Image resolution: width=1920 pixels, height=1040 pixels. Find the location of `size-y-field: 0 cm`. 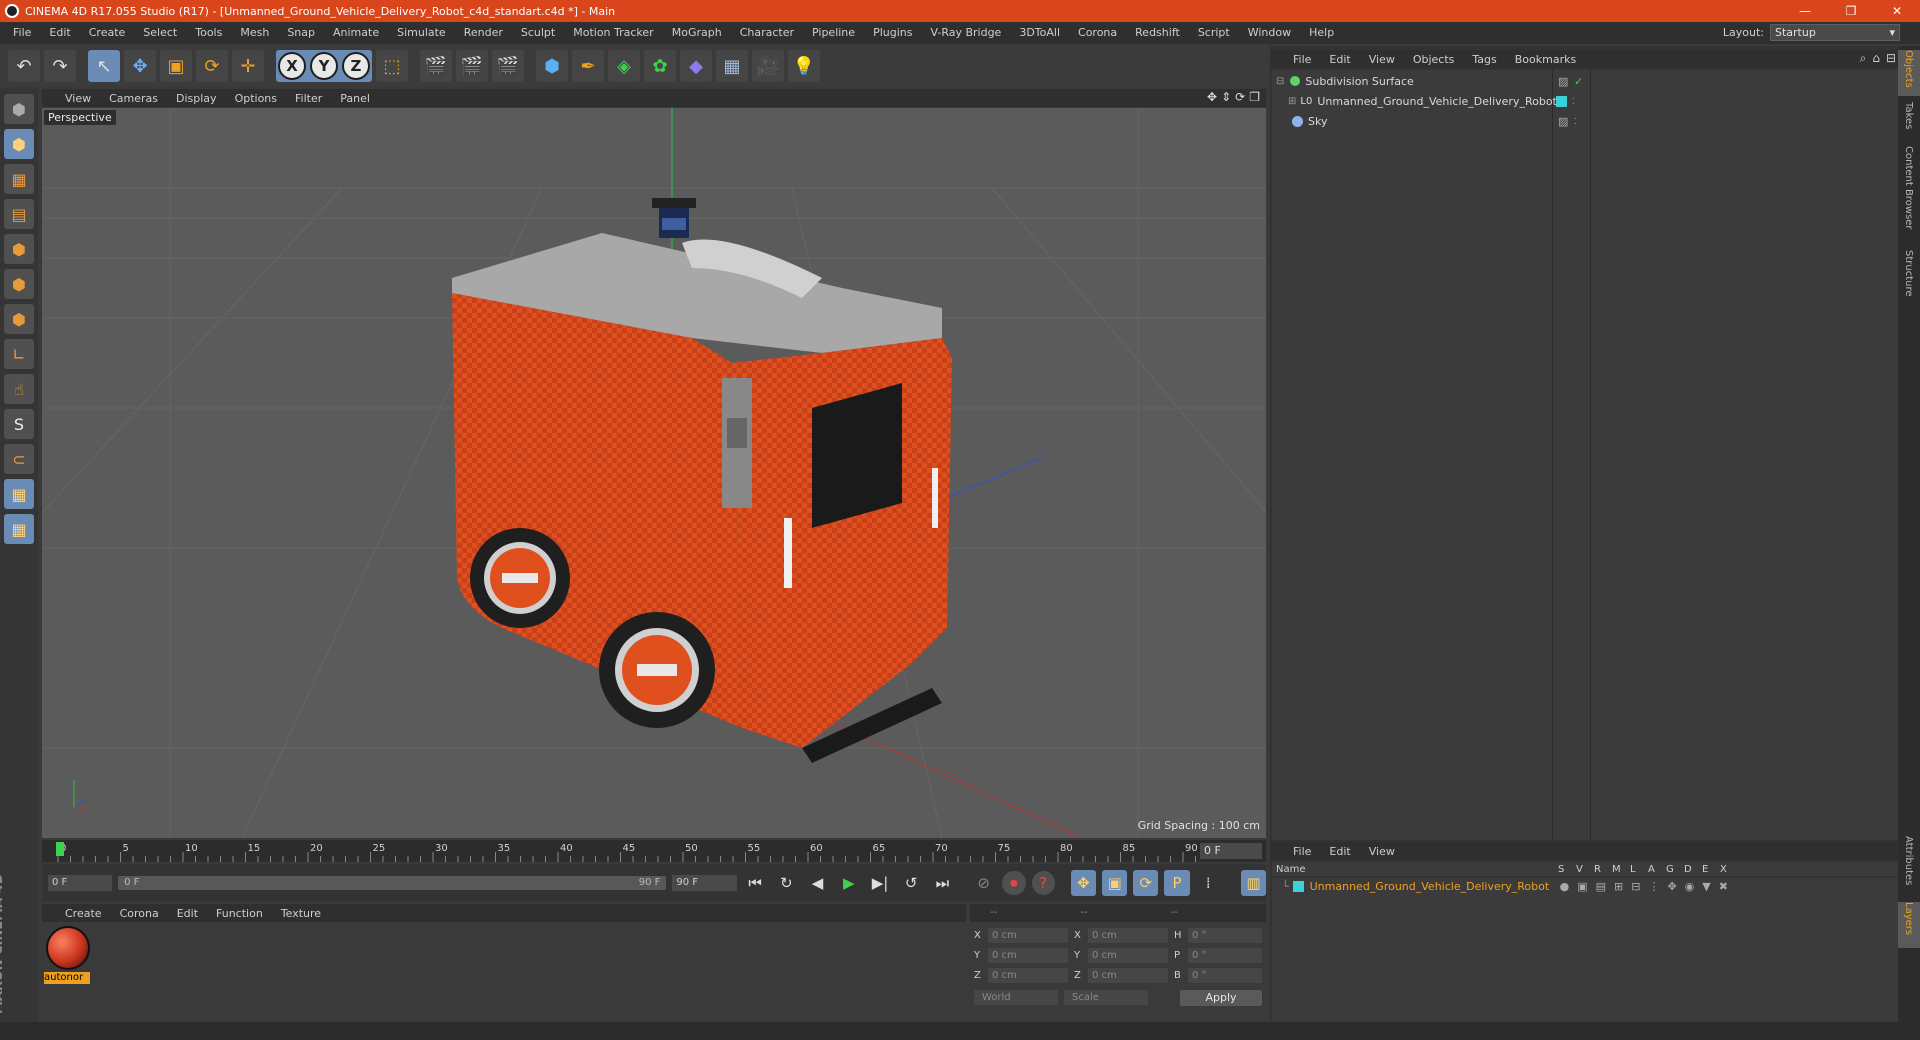

size-y-field: 0 cm is located at coordinates (1128, 955).